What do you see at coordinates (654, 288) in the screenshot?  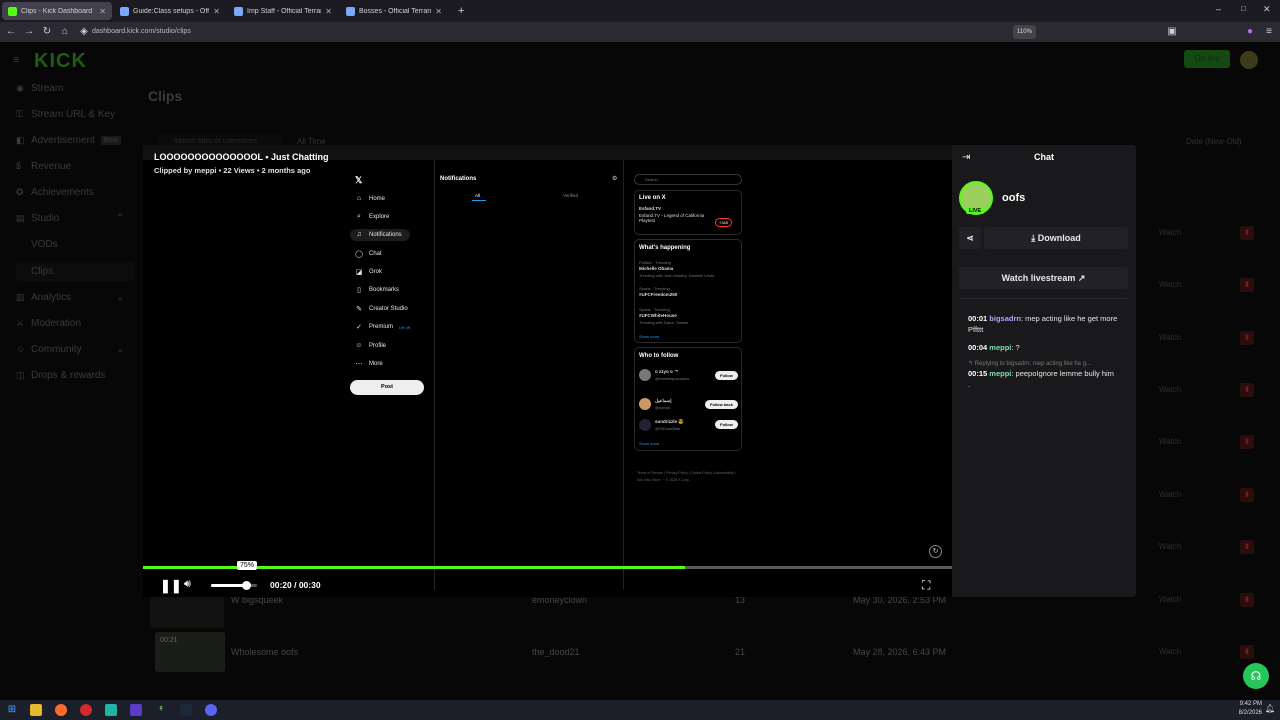 I see `trend-cat: Sports · Trending` at bounding box center [654, 288].